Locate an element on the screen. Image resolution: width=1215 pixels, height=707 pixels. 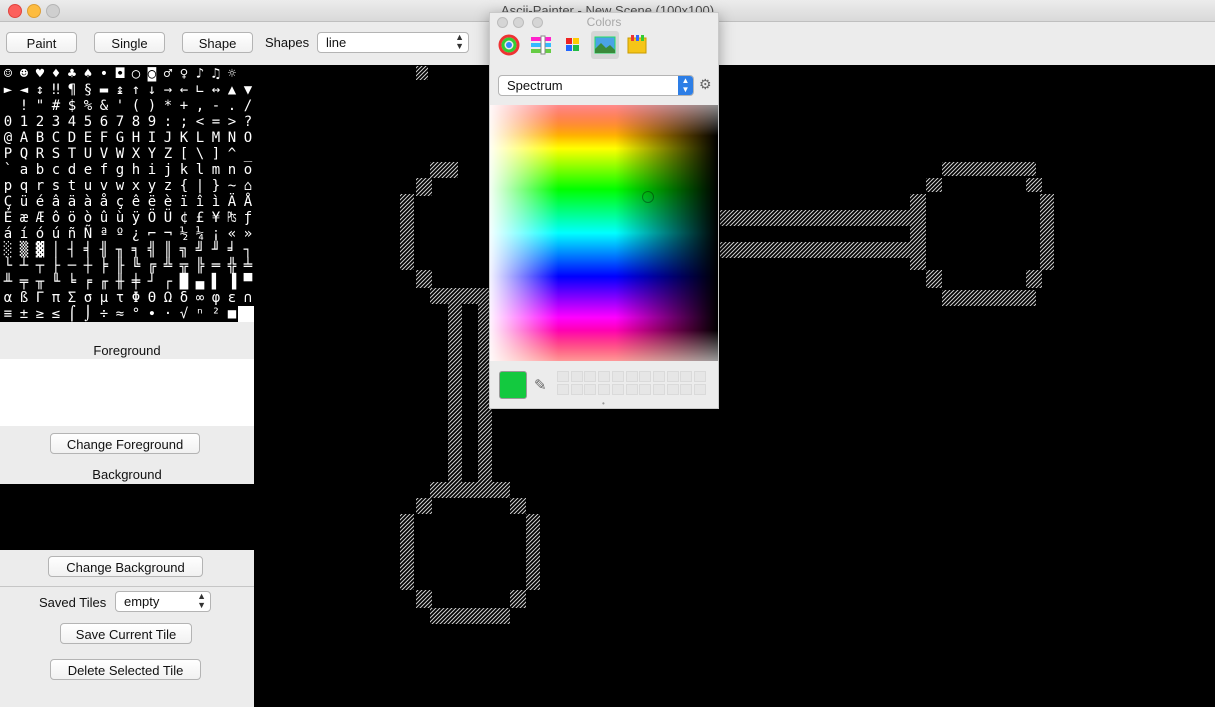
glyph-cell: m is located at coordinates (216, 170).